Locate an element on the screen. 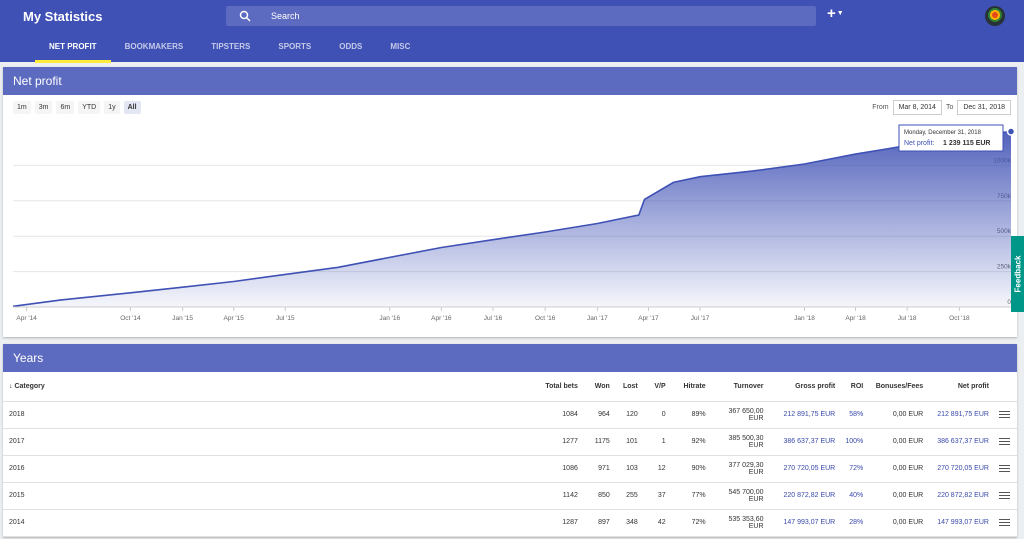 The height and width of the screenshot is (539, 1024). range-button-6m: 6m is located at coordinates (65, 107).